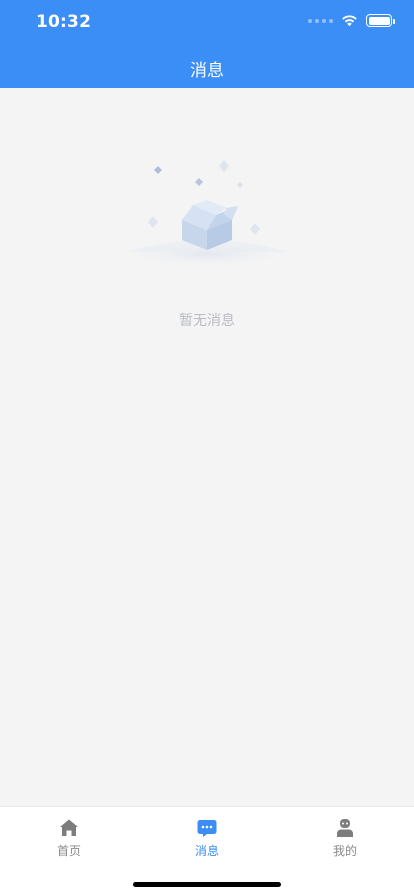  I want to click on page-title: 消息, so click(207, 71).